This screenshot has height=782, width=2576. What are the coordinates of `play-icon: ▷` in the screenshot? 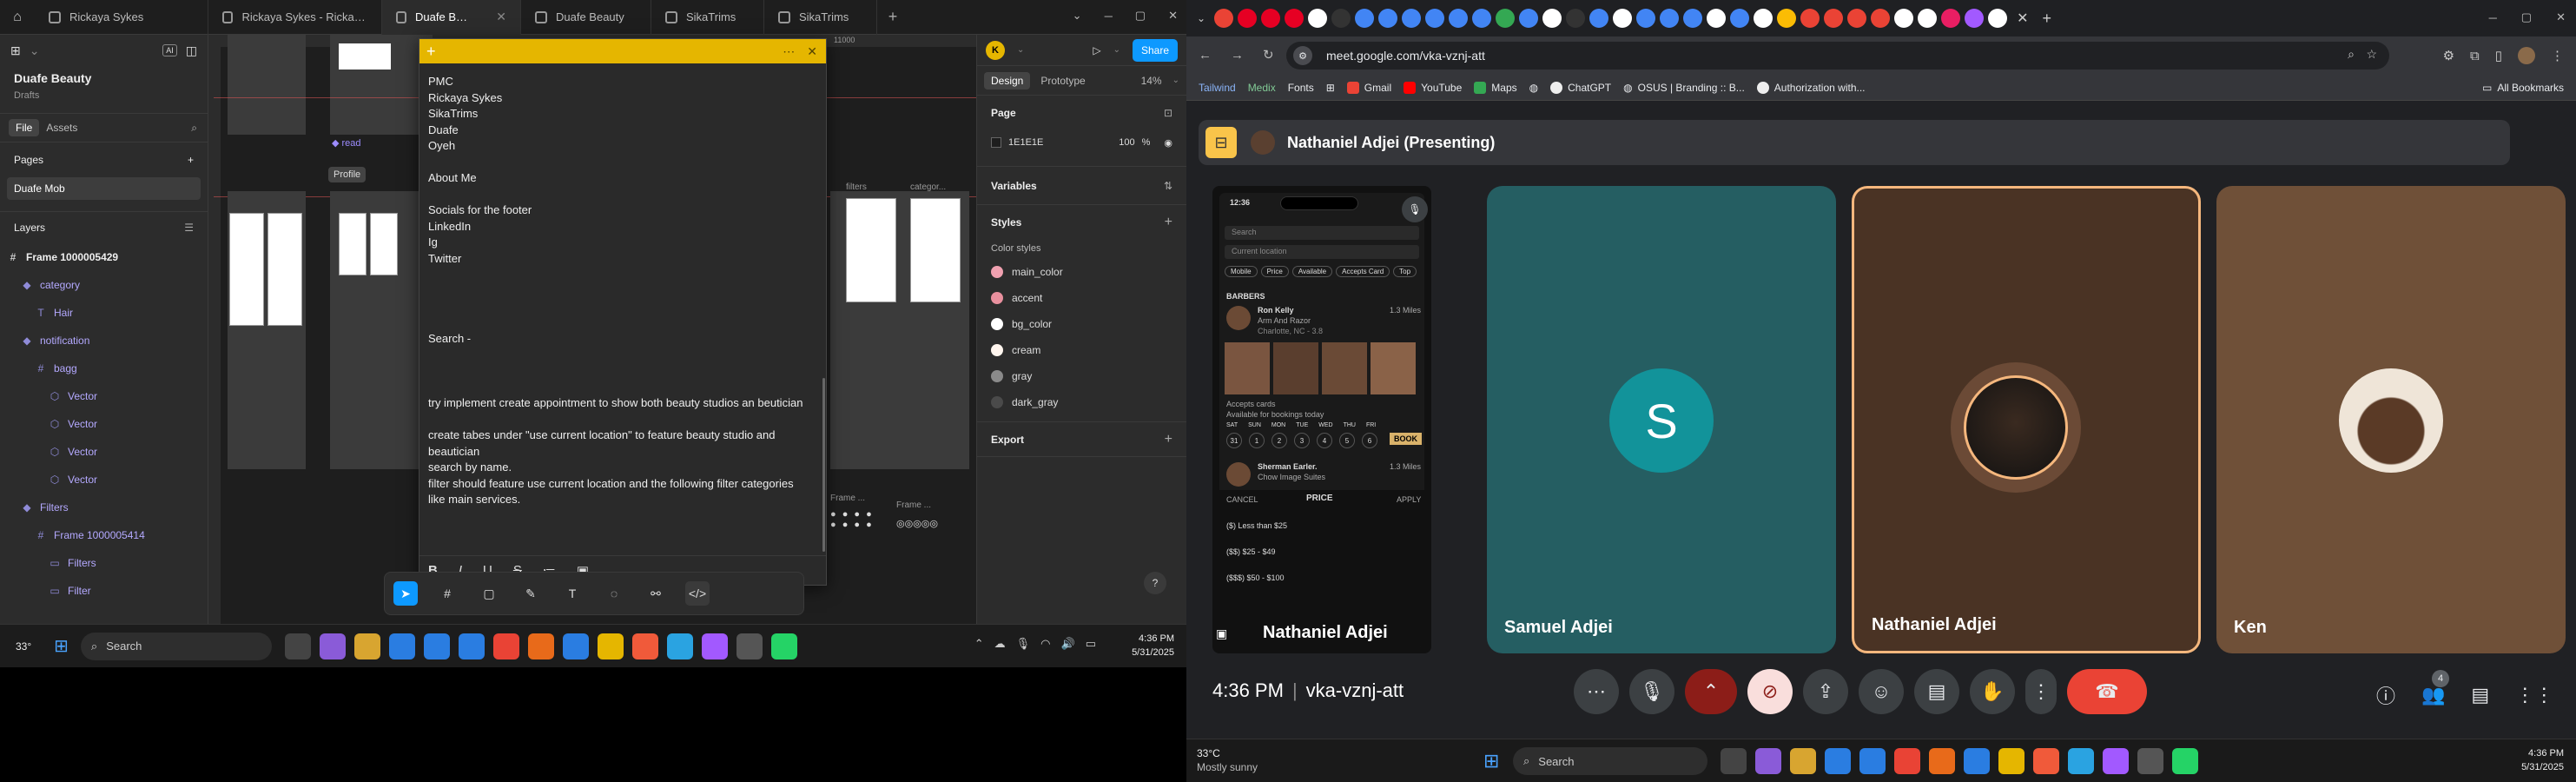 It's located at (1096, 50).